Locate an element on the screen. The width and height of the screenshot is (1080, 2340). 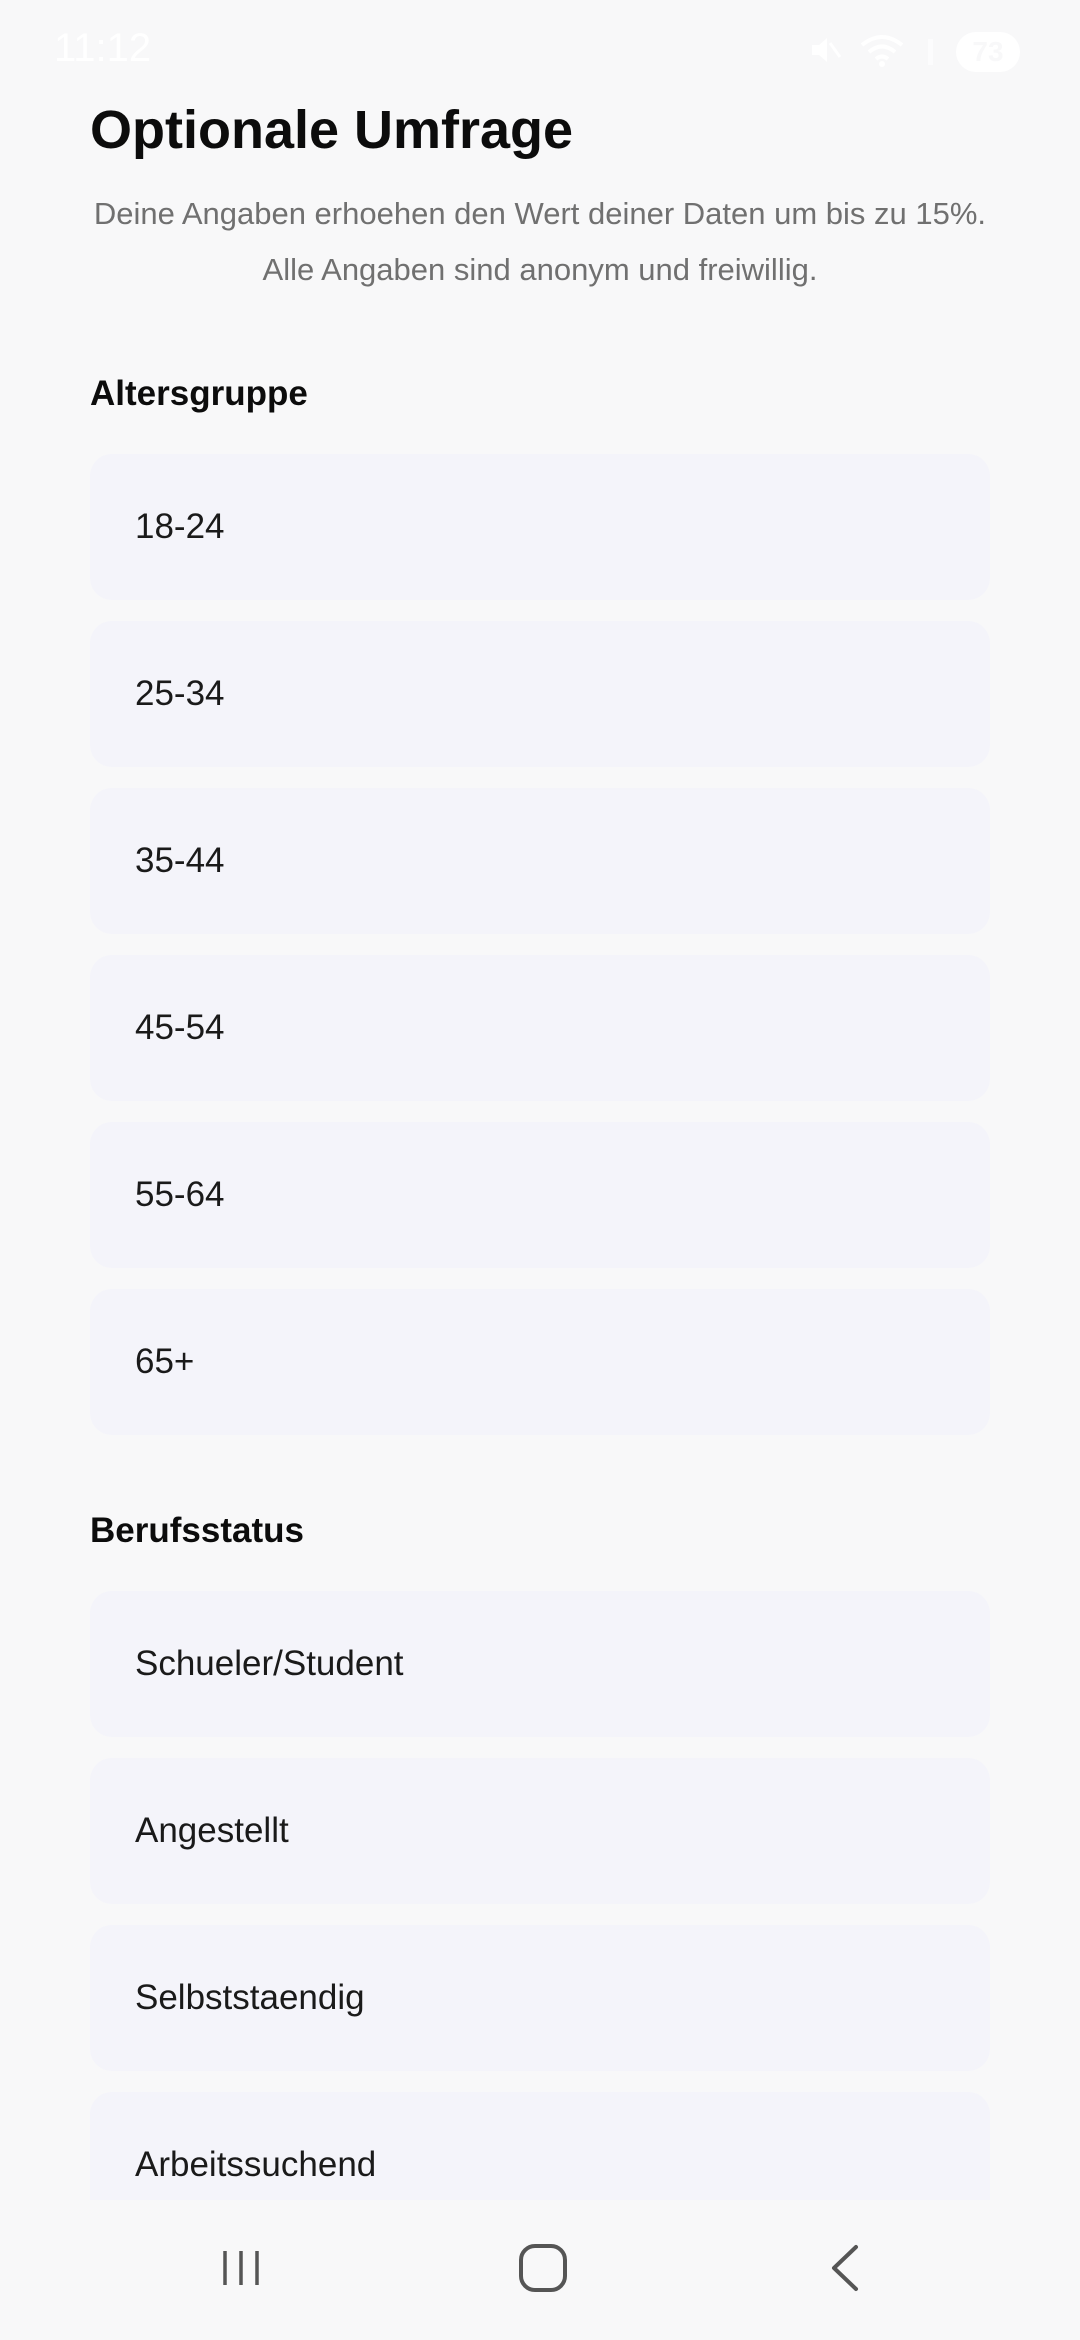
age-option-45-54: 45-54 is located at coordinates (540, 1028).